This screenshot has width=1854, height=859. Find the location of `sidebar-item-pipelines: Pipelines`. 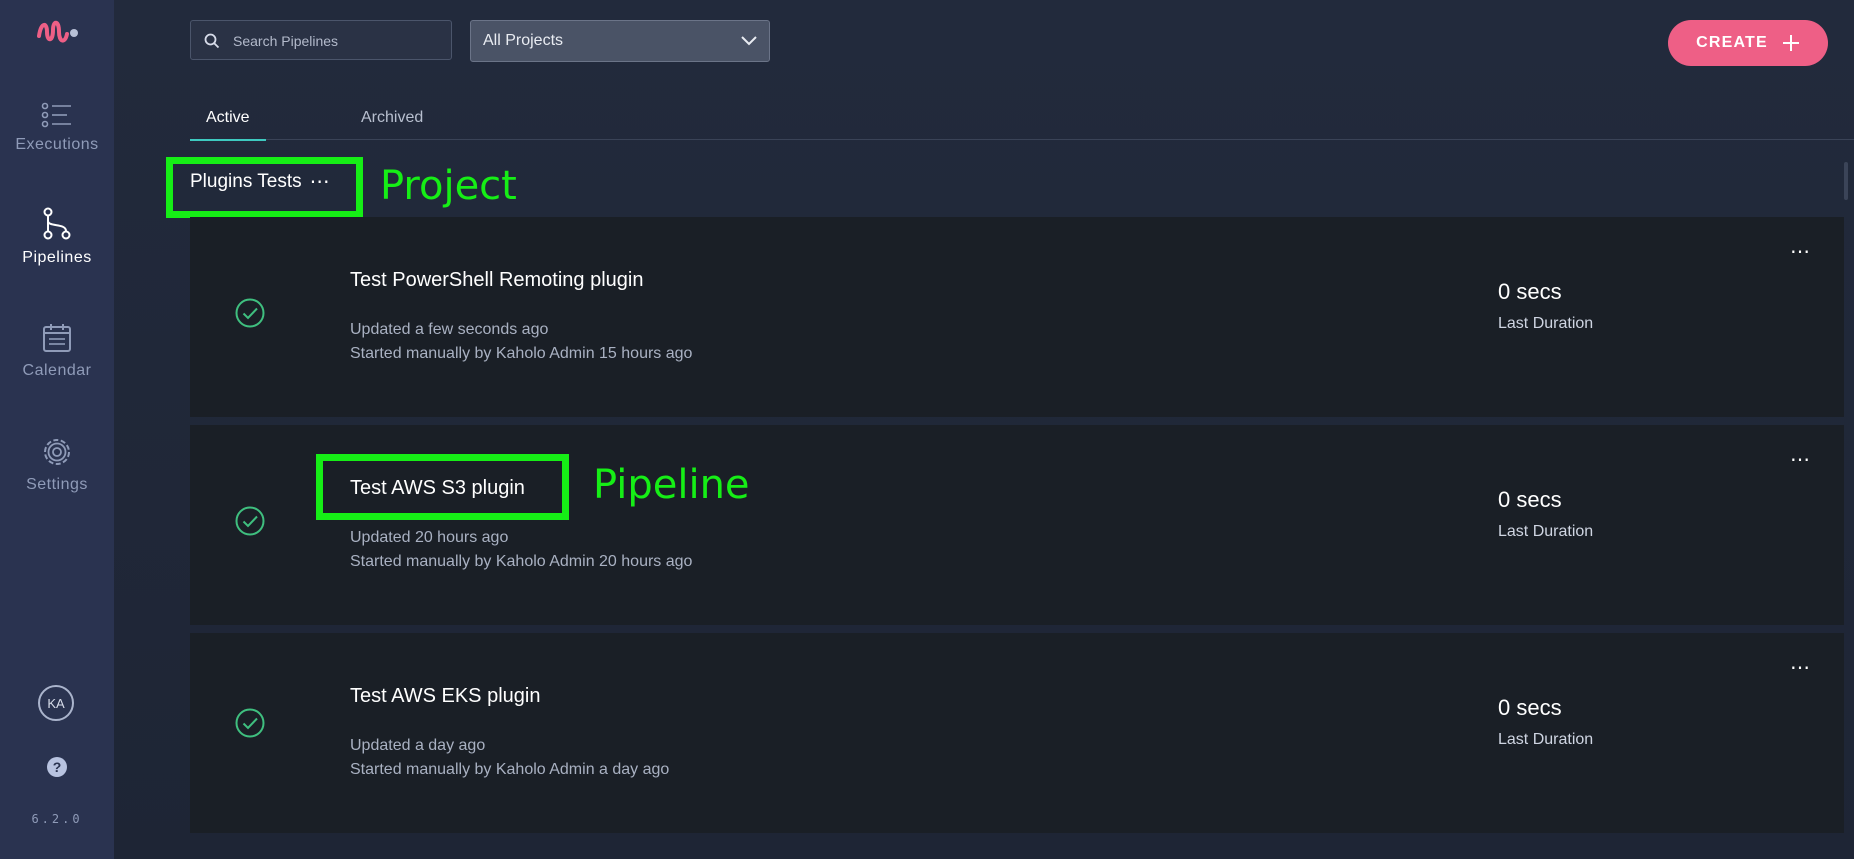

sidebar-item-pipelines: Pipelines is located at coordinates (57, 237).